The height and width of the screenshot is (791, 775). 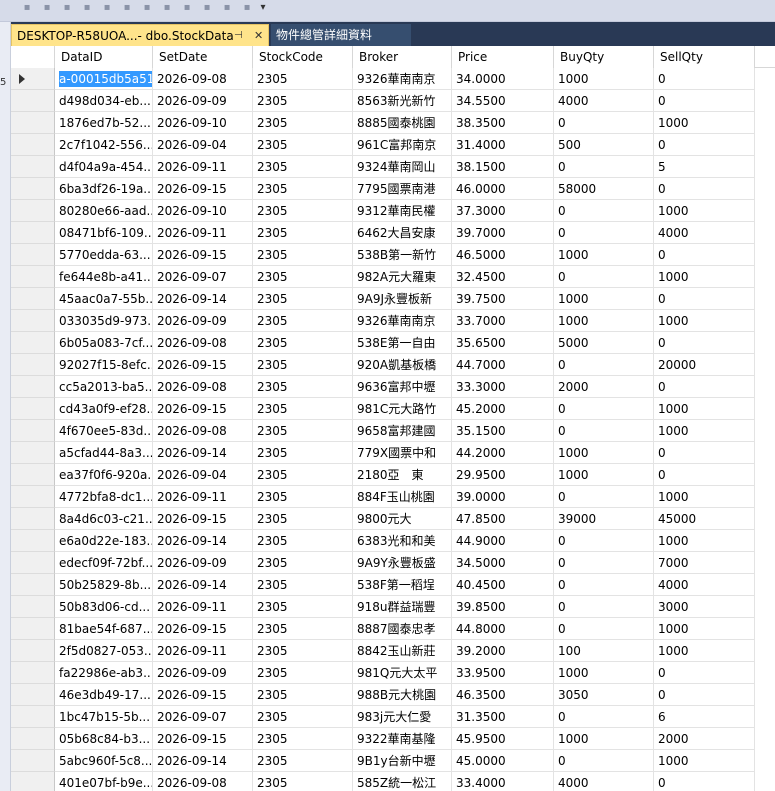 I want to click on table-cell: 33.7000, so click(x=503, y=321).